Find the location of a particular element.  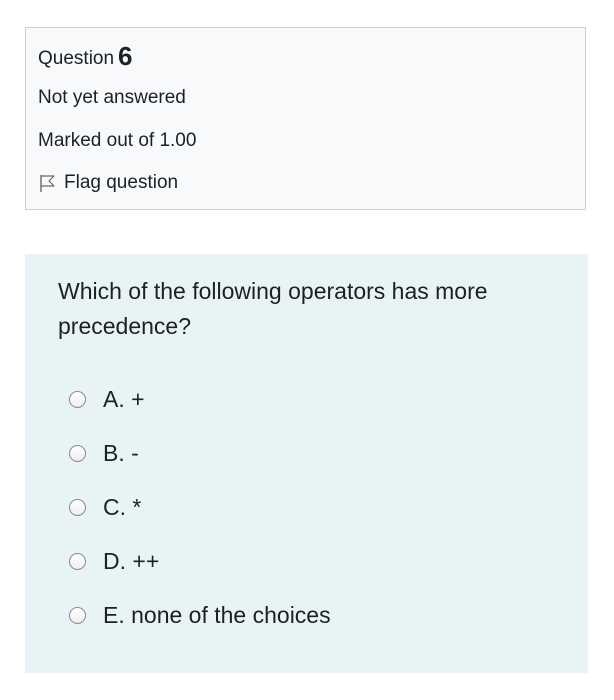

flag-question-button: Flag question is located at coordinates (108, 183).